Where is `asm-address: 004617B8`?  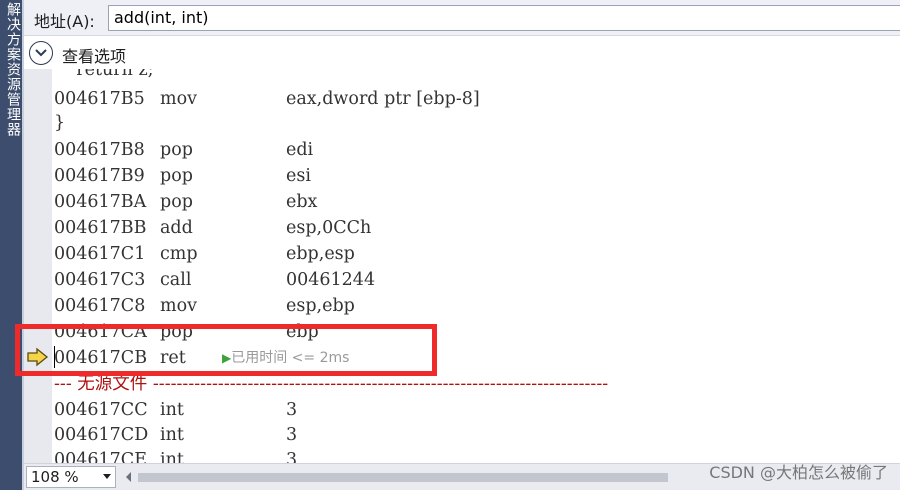
asm-address: 004617B8 is located at coordinates (99, 150).